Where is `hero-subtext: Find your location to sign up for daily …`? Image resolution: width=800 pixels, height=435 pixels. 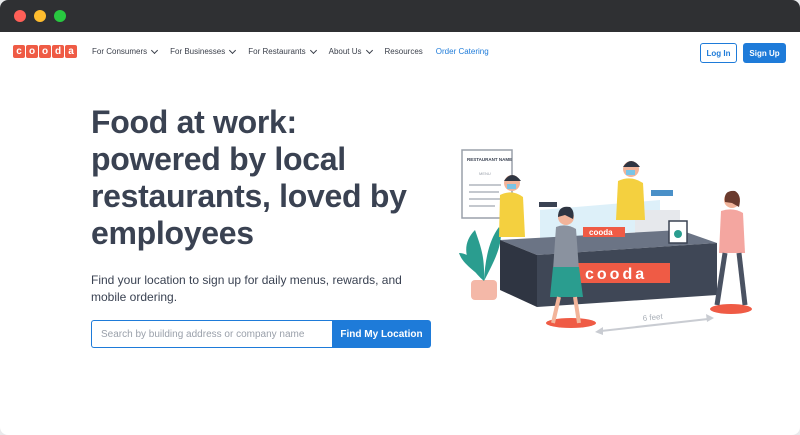 hero-subtext: Find your location to sign up for daily … is located at coordinates (246, 288).